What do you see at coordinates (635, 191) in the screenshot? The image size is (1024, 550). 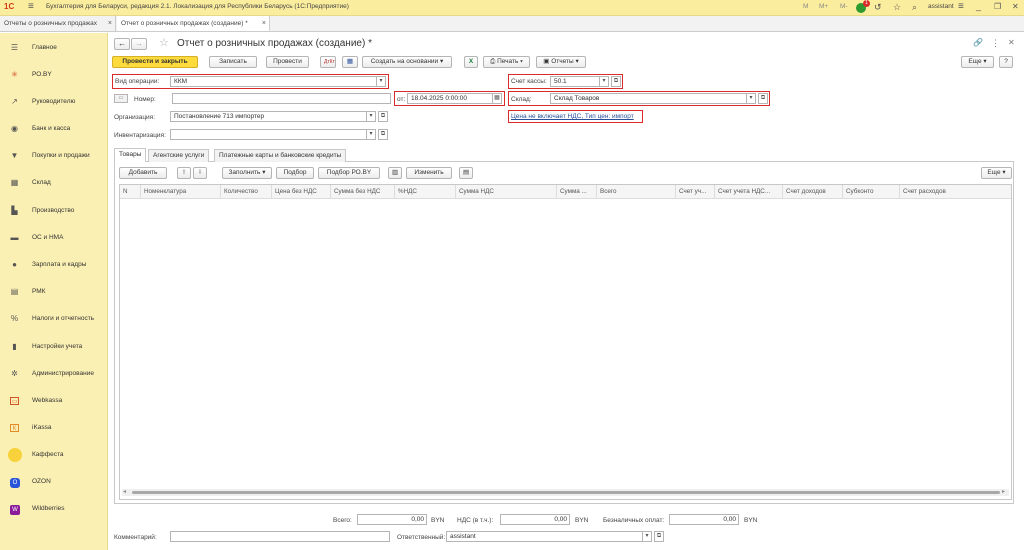 I see `column-header: Всего` at bounding box center [635, 191].